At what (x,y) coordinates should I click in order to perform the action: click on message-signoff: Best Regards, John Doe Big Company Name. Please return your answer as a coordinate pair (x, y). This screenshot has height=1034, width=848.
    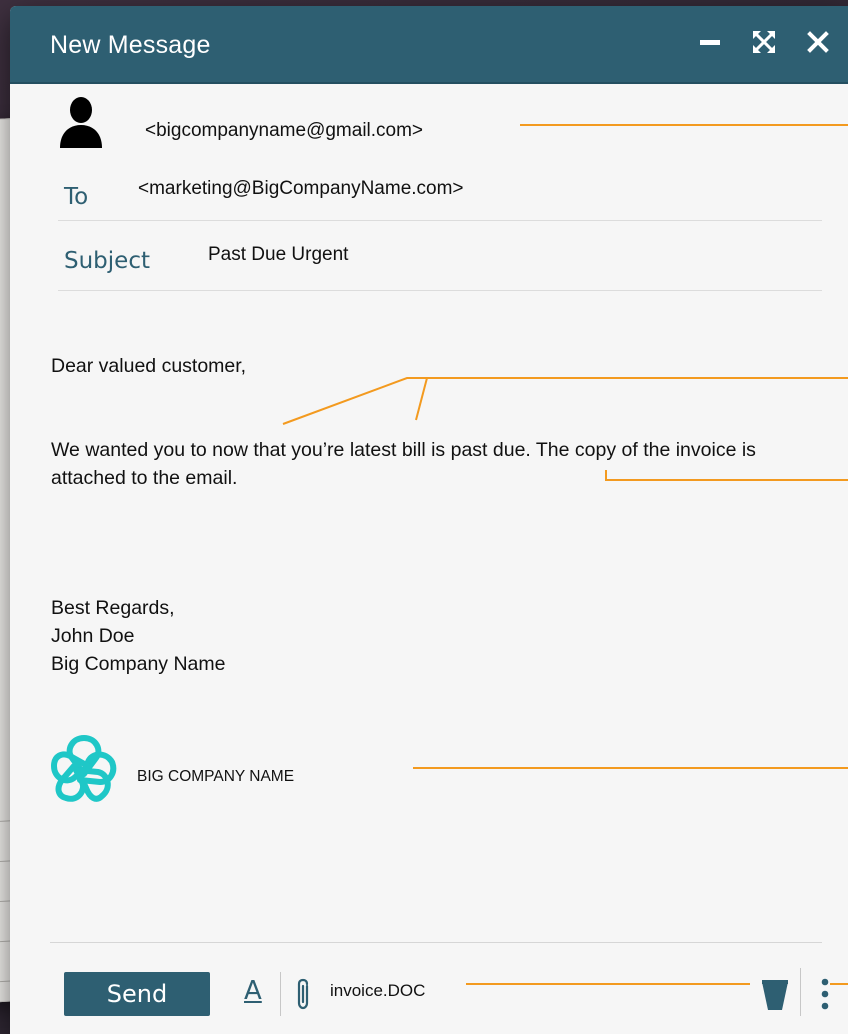
    Looking at the image, I should click on (138, 636).